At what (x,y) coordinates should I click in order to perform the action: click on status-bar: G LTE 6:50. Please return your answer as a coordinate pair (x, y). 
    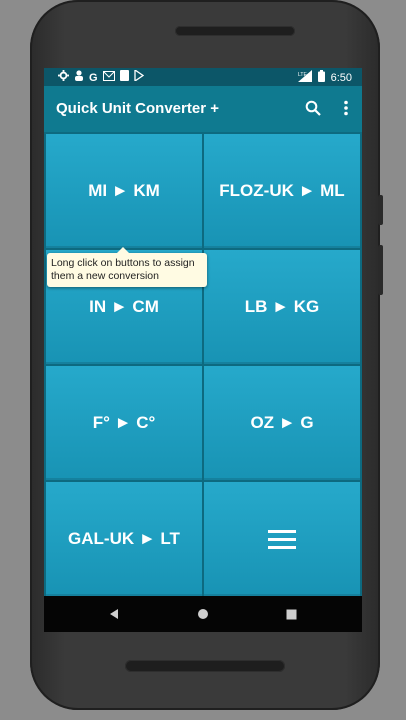
    Looking at the image, I should click on (203, 77).